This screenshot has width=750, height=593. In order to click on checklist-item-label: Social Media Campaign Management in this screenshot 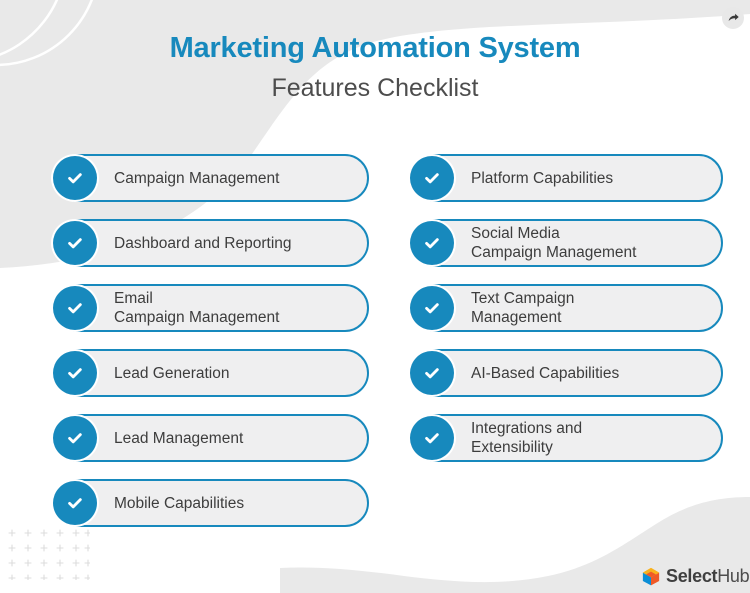, I will do `click(554, 243)`.